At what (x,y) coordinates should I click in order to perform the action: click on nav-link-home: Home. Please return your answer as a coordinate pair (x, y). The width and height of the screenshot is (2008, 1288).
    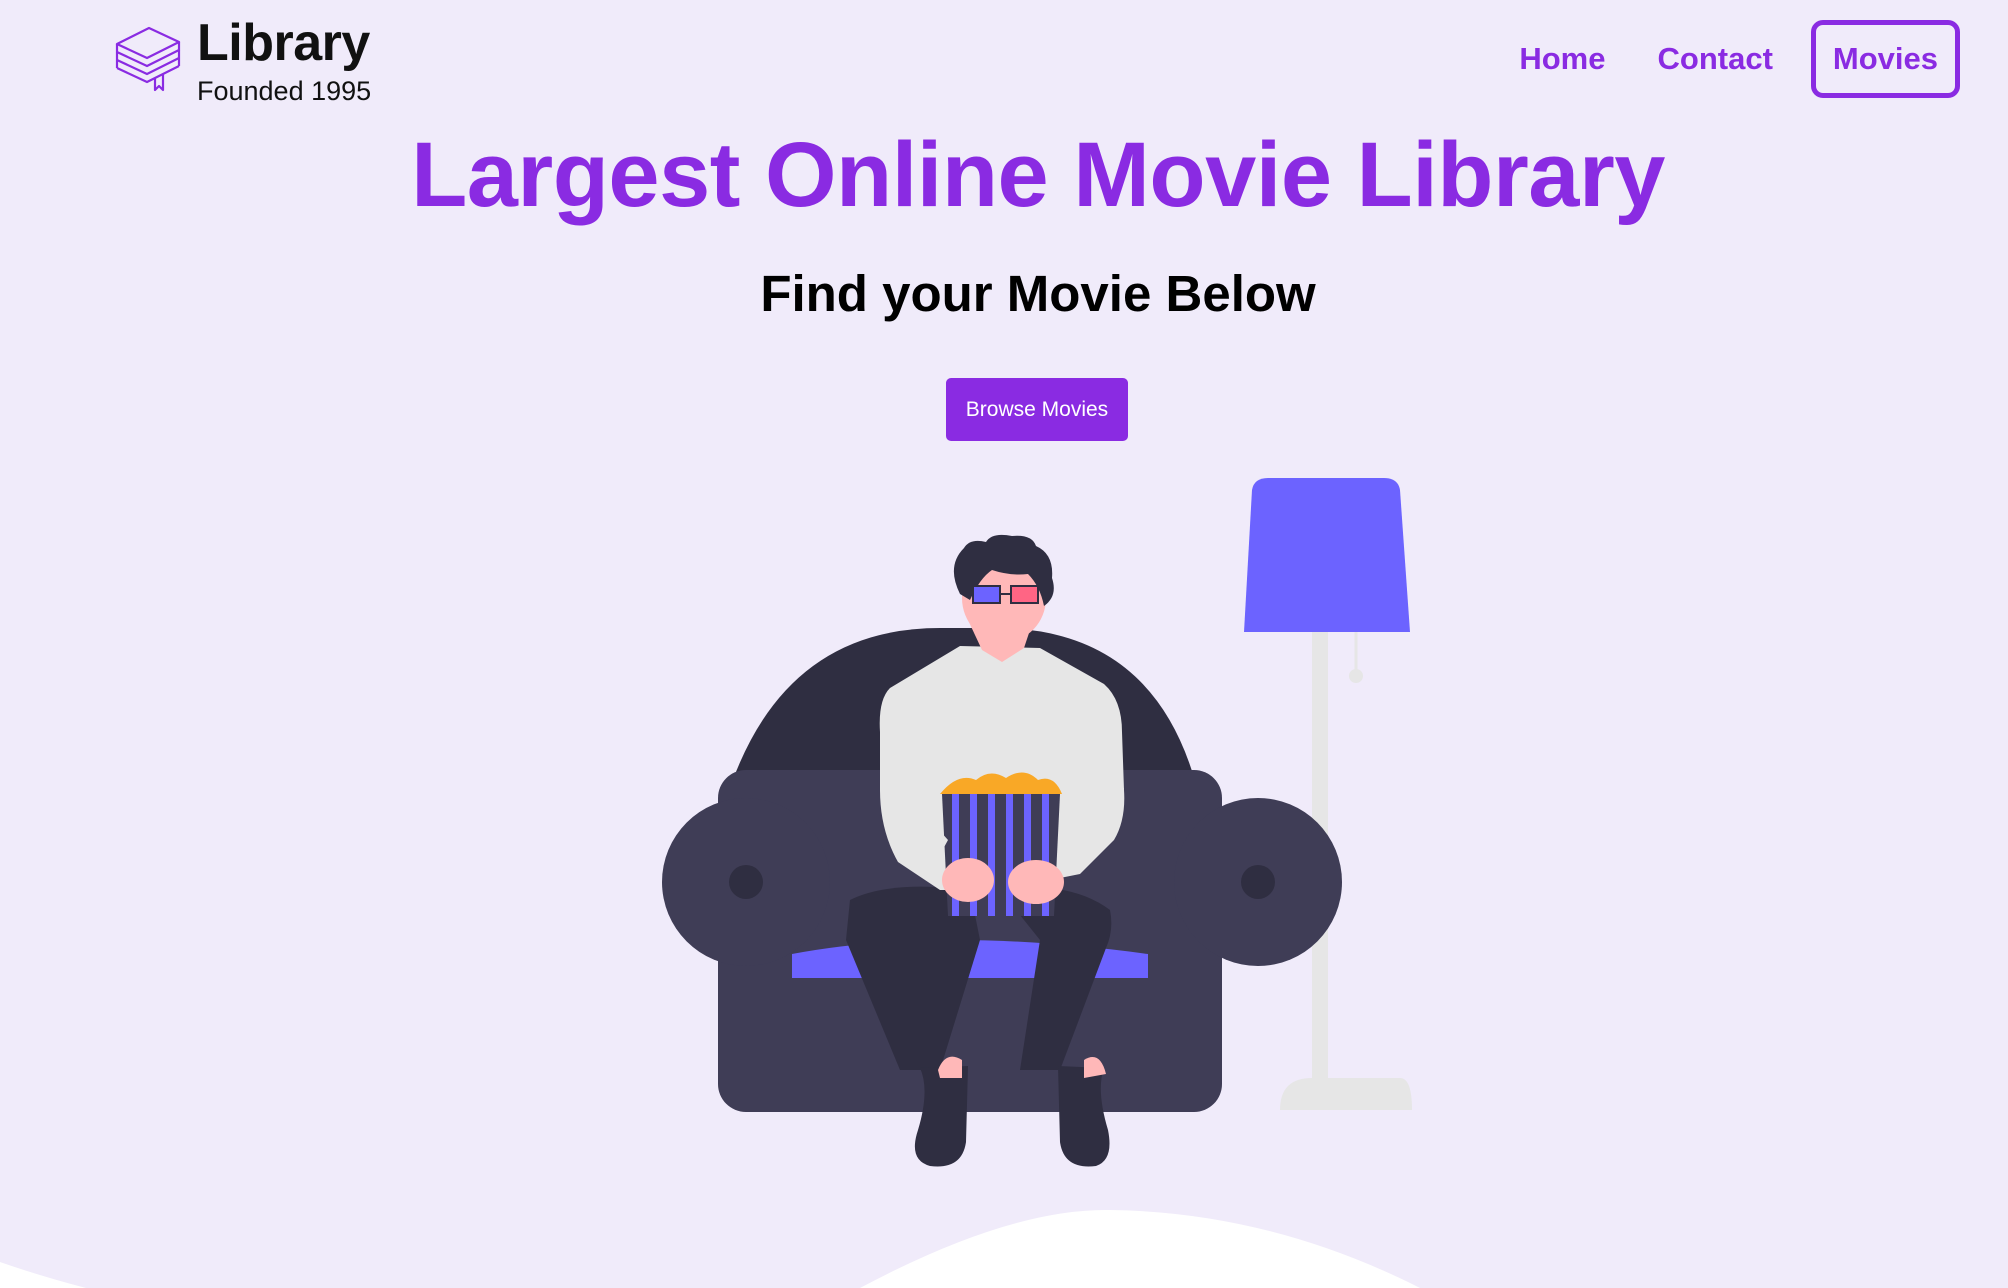
    Looking at the image, I should click on (1562, 59).